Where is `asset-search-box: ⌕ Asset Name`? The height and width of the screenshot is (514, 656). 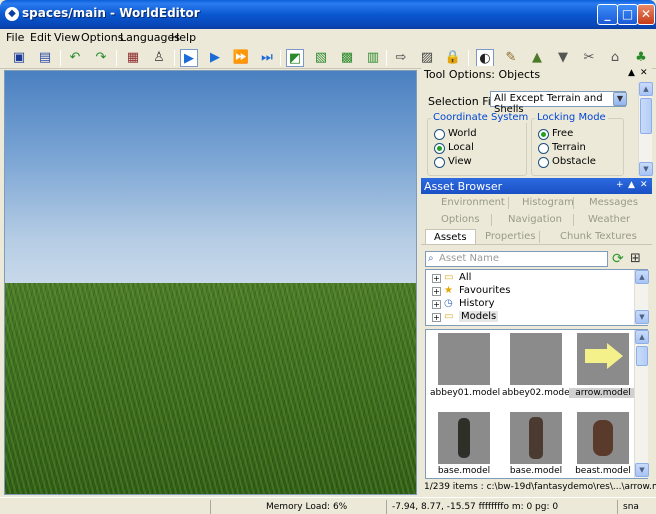 asset-search-box: ⌕ Asset Name is located at coordinates (516, 259).